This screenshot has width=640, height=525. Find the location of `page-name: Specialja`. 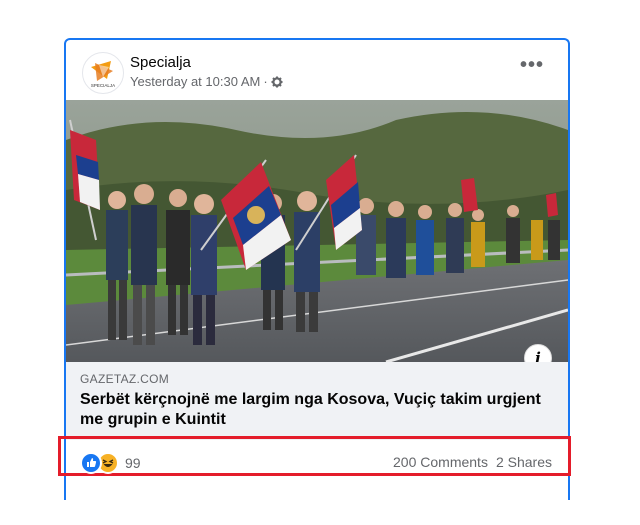

page-name: Specialja is located at coordinates (160, 62).